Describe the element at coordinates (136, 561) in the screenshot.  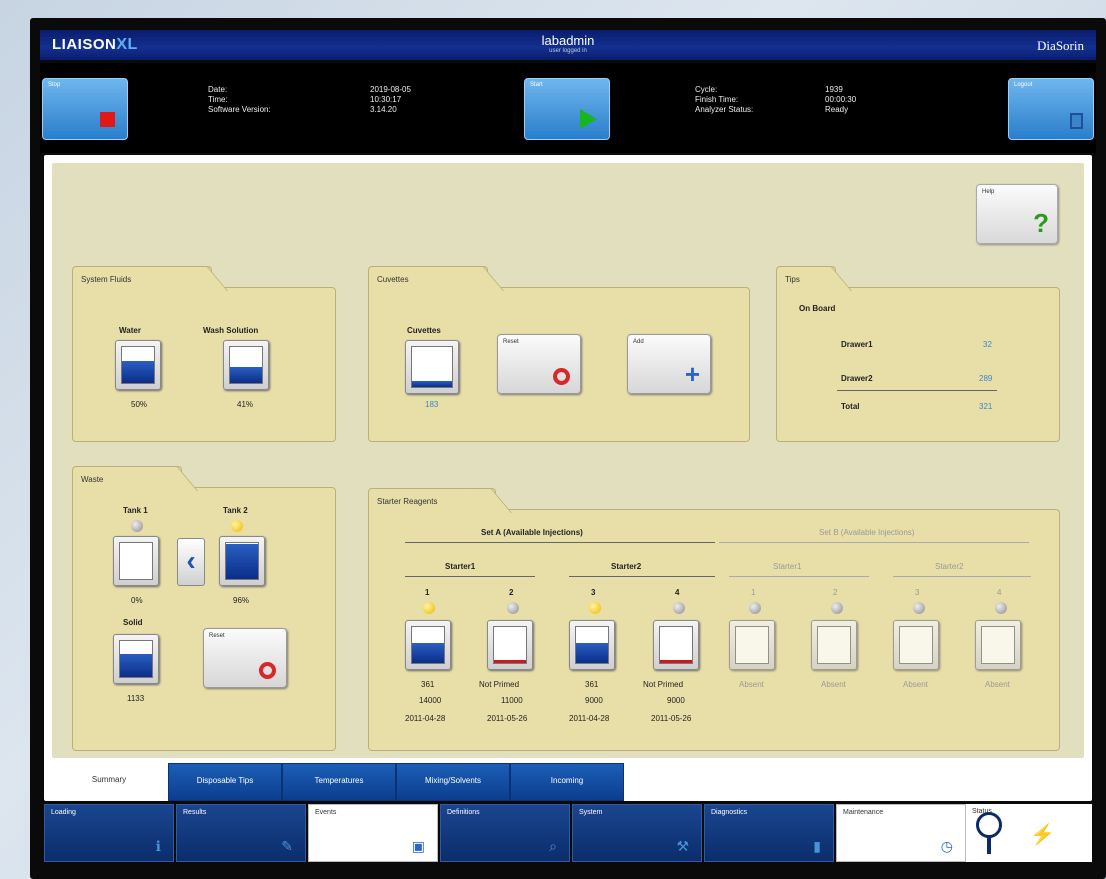
I see `tank1-container` at that location.